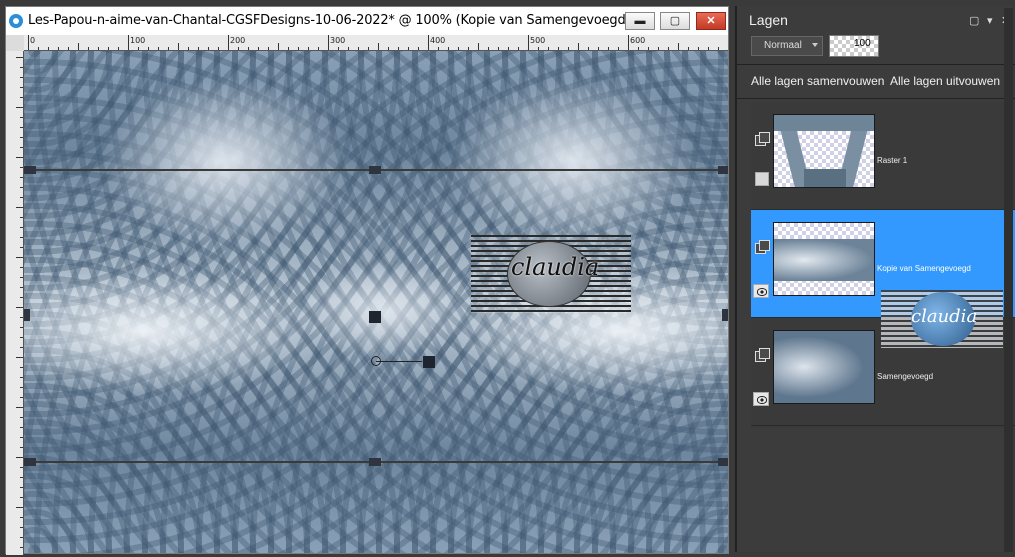 The height and width of the screenshot is (557, 1015). I want to click on transform-handle-center, so click(375, 317).